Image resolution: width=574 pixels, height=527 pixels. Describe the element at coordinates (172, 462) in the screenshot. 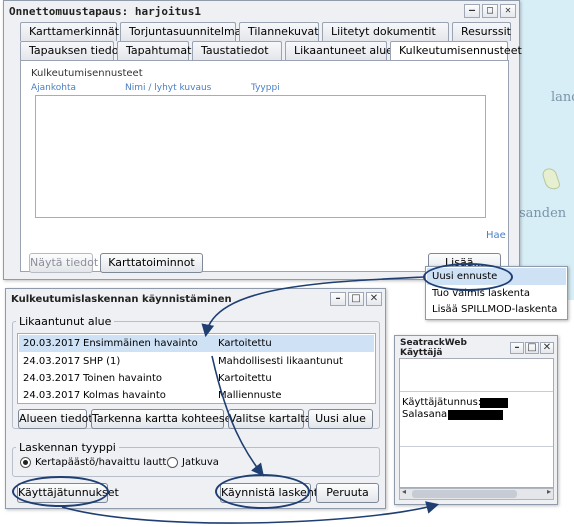

I see `radio-unchecked-icon` at that location.